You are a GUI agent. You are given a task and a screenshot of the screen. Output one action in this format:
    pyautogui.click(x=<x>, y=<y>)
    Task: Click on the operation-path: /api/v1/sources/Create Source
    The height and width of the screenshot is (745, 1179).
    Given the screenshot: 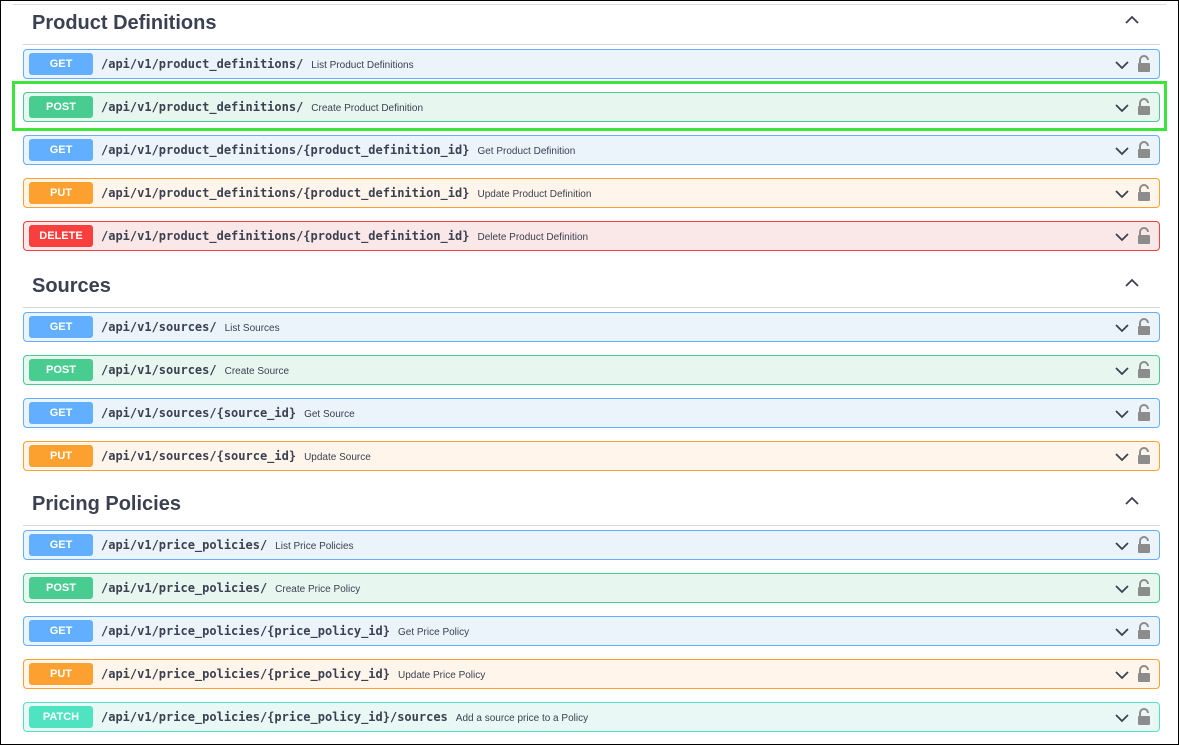 What is the action you would take?
    pyautogui.click(x=195, y=370)
    